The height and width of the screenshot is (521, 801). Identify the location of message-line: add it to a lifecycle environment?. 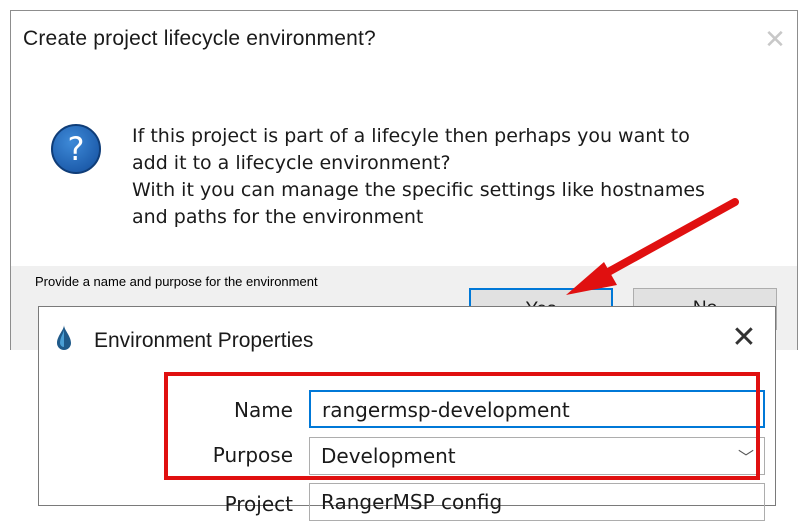
(291, 163).